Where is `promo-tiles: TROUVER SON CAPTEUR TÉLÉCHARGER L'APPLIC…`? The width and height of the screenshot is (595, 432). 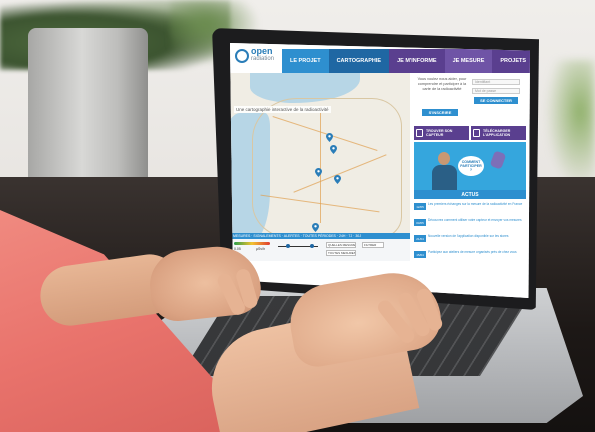
promo-tiles: TROUVER SON CAPTEUR TÉLÉCHARGER L'APPLIC… is located at coordinates (470, 133).